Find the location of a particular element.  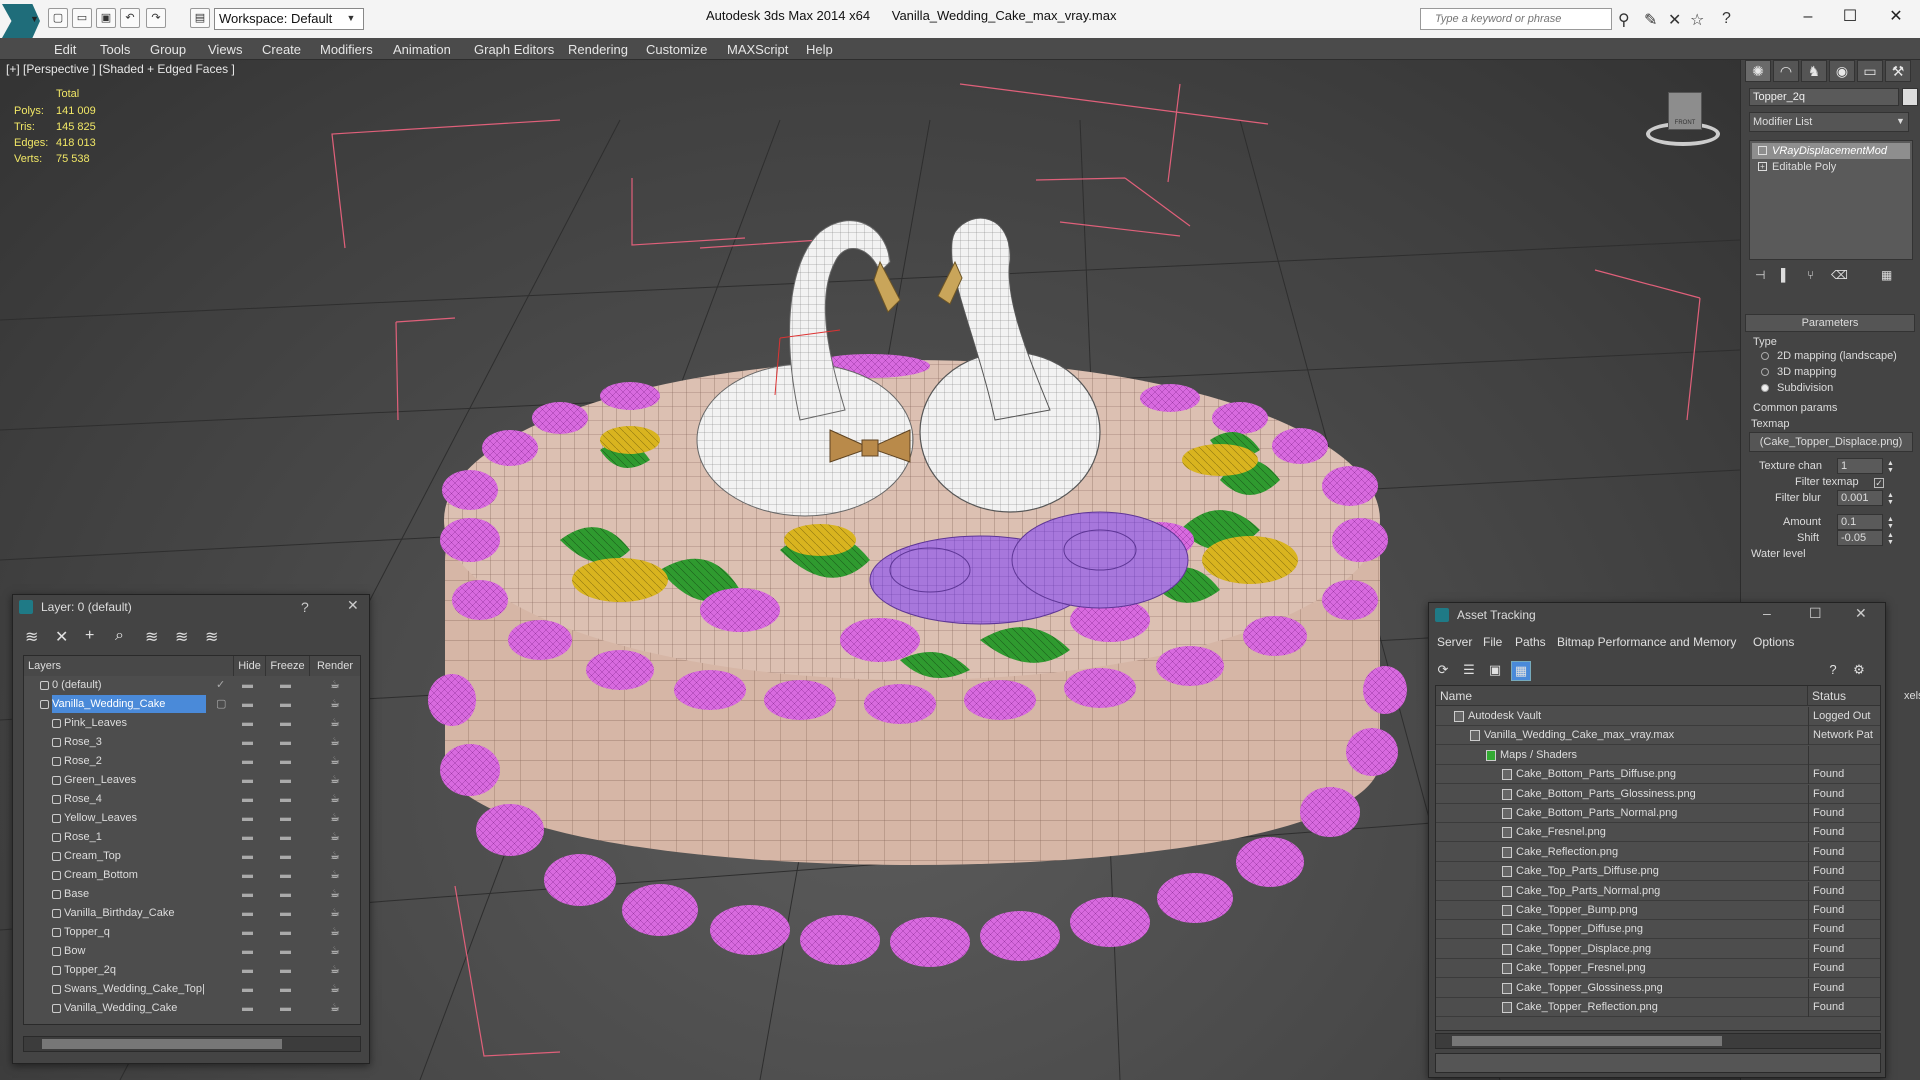

table-row: Cake_Topper_Reflection.png Found is located at coordinates (1658, 1007).